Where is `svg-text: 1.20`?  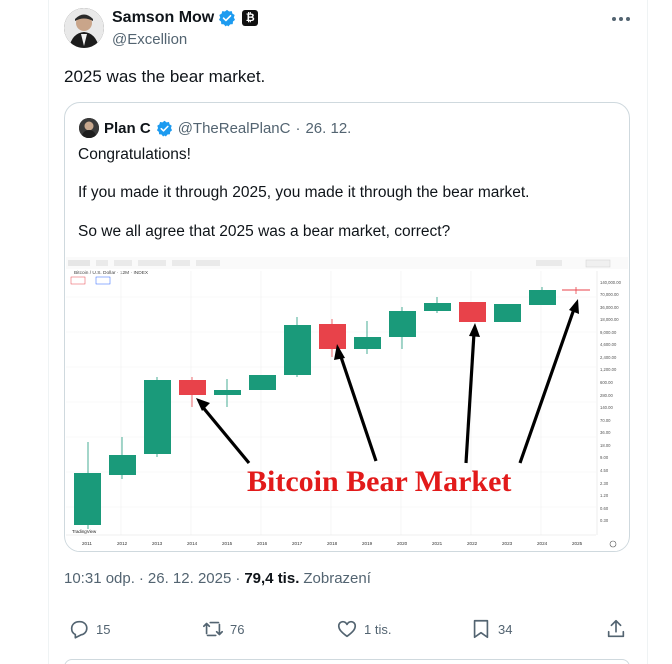
svg-text: 1.20 is located at coordinates (604, 495).